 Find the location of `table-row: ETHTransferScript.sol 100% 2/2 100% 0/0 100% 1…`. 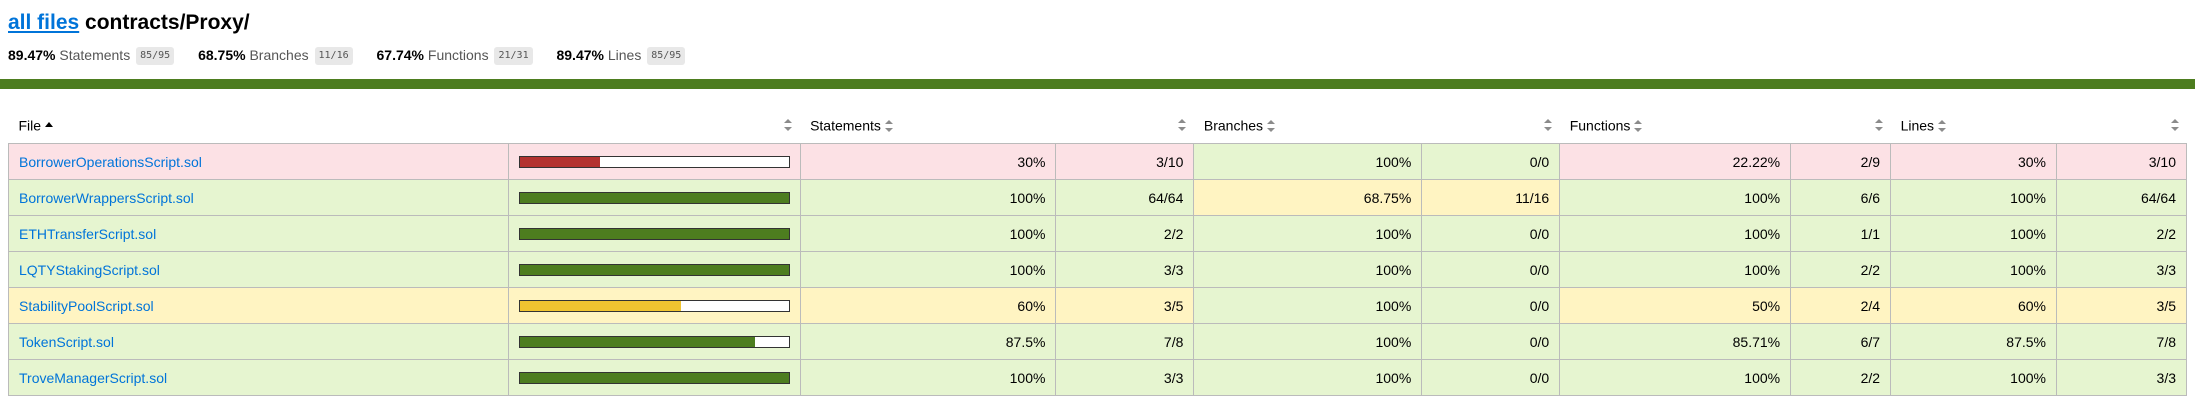

table-row: ETHTransferScript.sol 100% 2/2 100% 0/0 100% 1… is located at coordinates (1098, 233).